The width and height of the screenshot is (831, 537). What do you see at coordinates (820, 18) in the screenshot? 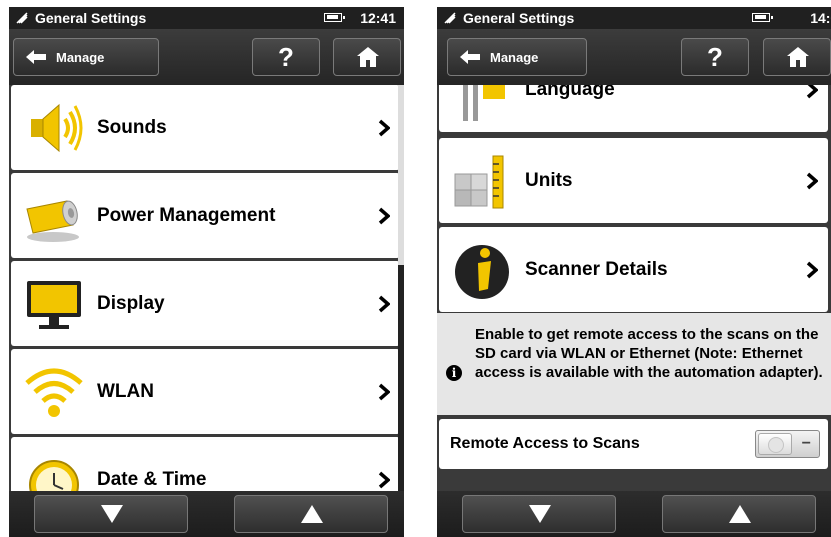
I see `clock: 14:04` at bounding box center [820, 18].